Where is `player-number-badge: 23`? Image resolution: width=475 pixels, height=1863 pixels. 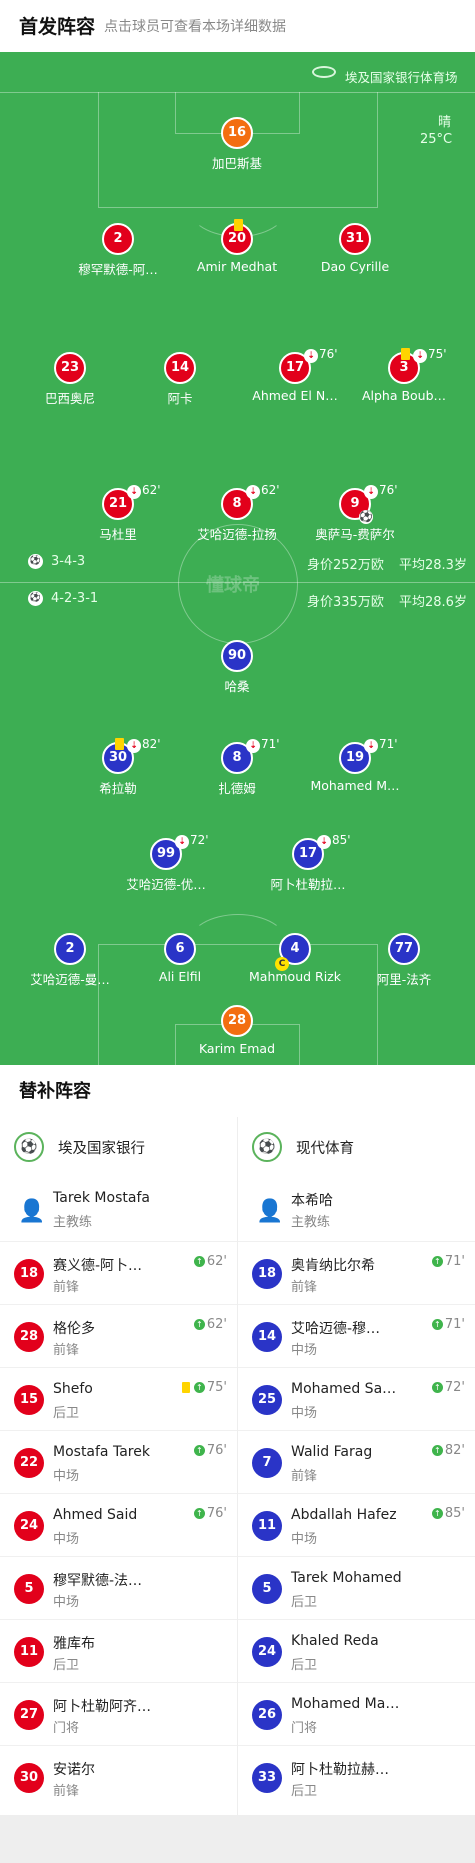 player-number-badge: 23 is located at coordinates (70, 368).